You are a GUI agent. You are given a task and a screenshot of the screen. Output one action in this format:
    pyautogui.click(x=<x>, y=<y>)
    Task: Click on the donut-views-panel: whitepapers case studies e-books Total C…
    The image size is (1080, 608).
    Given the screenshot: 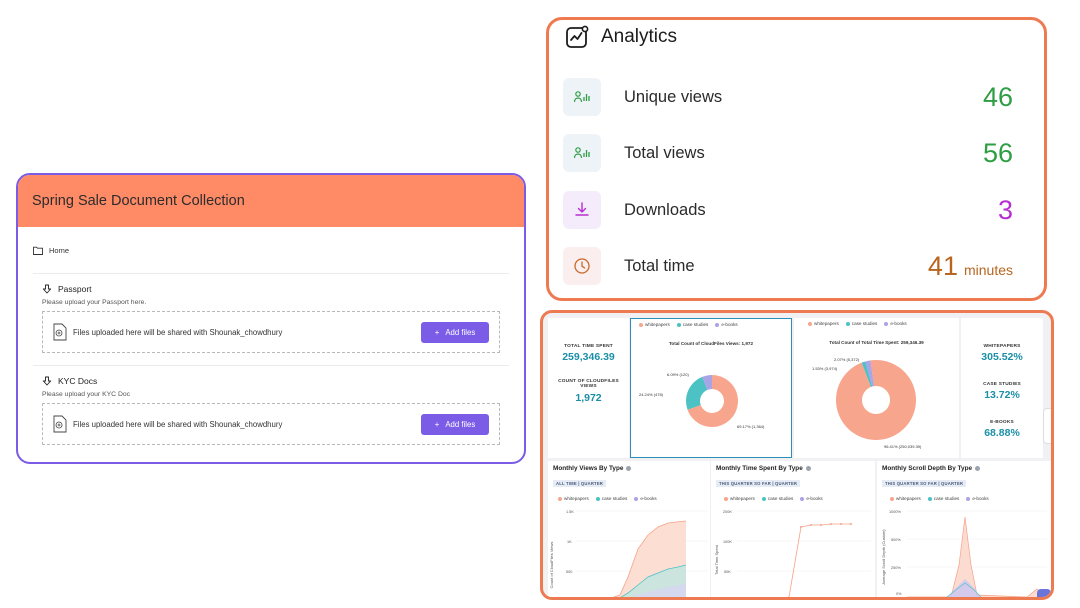 What is the action you would take?
    pyautogui.click(x=711, y=388)
    